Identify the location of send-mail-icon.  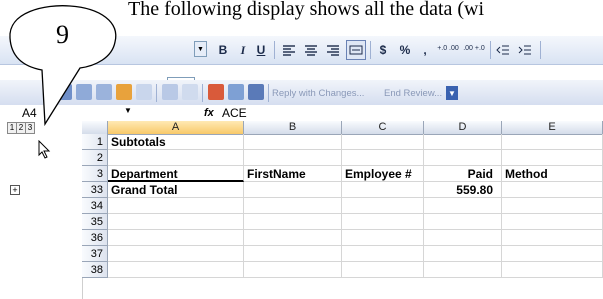
(256, 92).